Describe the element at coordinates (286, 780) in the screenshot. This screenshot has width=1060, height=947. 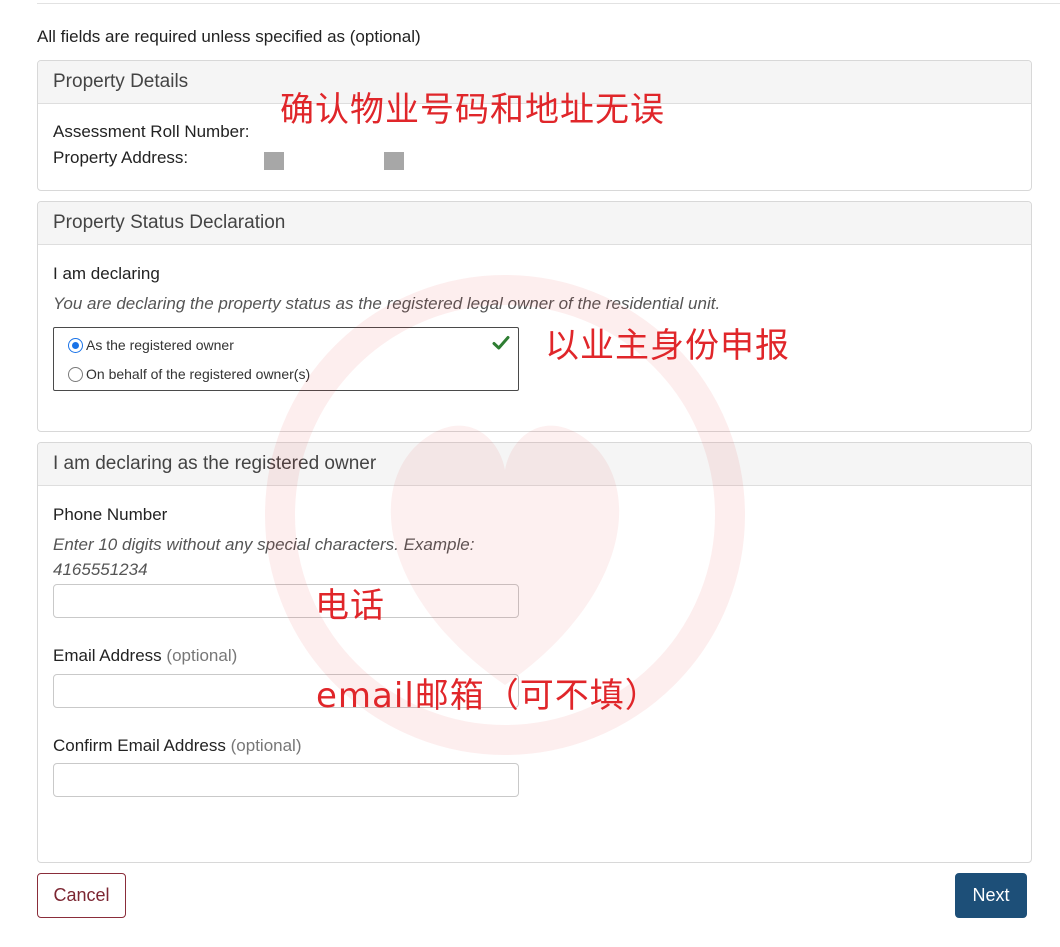
I see `confirm-email-input` at that location.